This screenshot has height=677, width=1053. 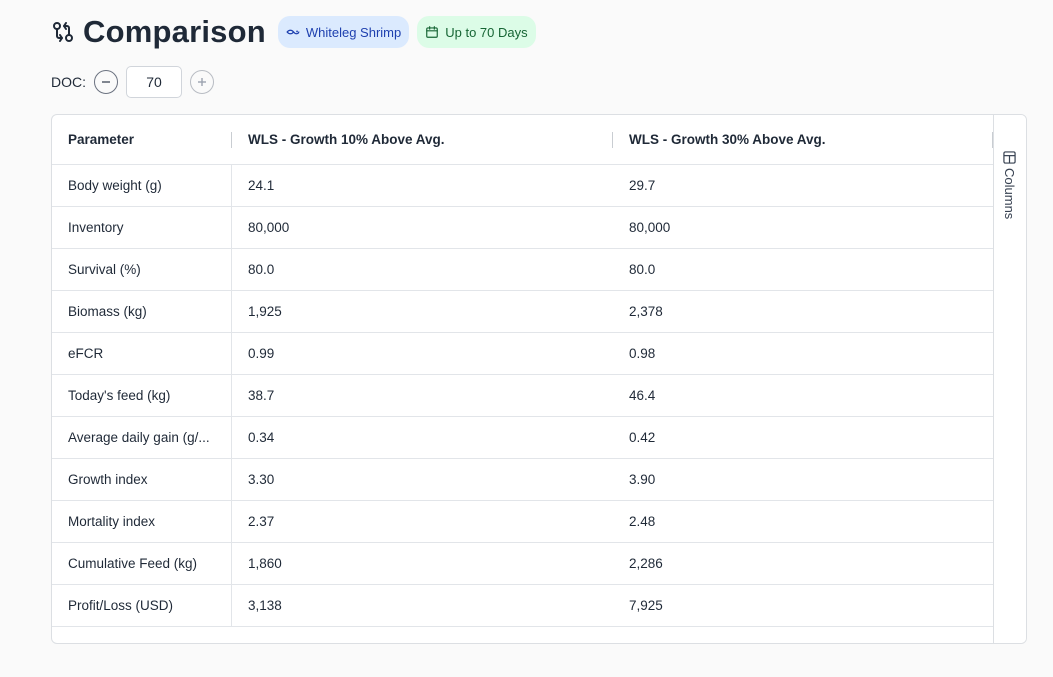 I want to click on columns-icon, so click(x=1009, y=157).